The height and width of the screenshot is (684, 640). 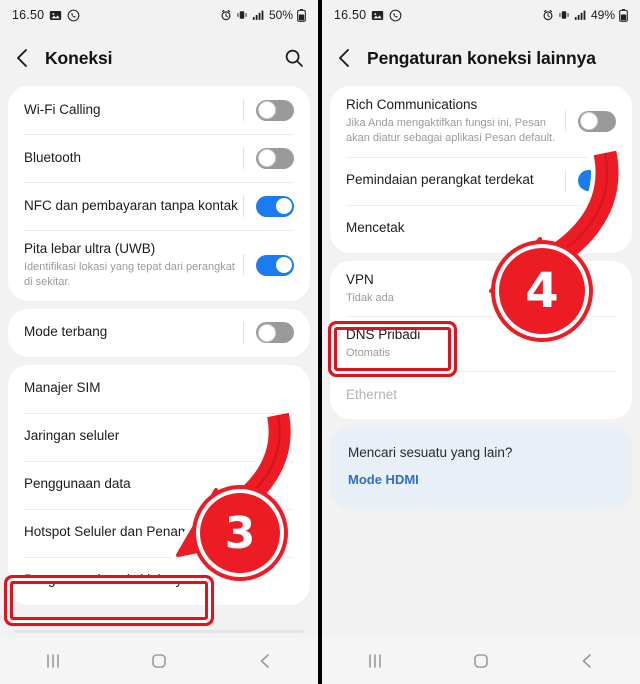 What do you see at coordinates (79, 57) in the screenshot?
I see `page-title: Koneksi` at bounding box center [79, 57].